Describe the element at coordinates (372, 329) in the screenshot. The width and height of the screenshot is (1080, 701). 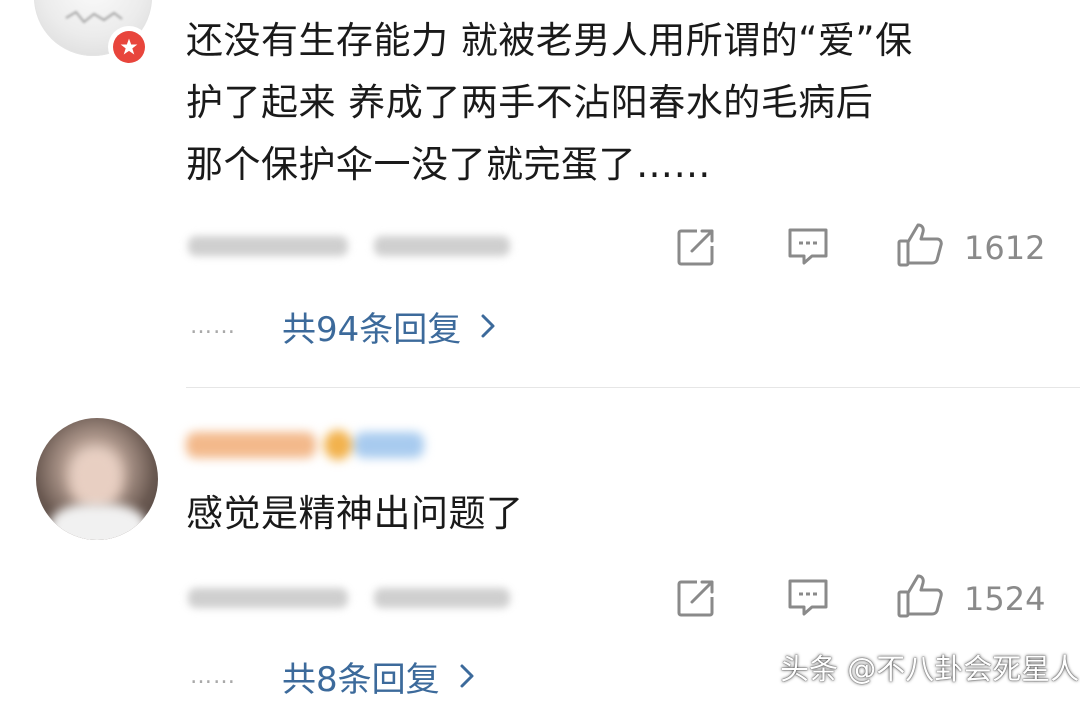
I see `replies-label: 共94条回复` at that location.